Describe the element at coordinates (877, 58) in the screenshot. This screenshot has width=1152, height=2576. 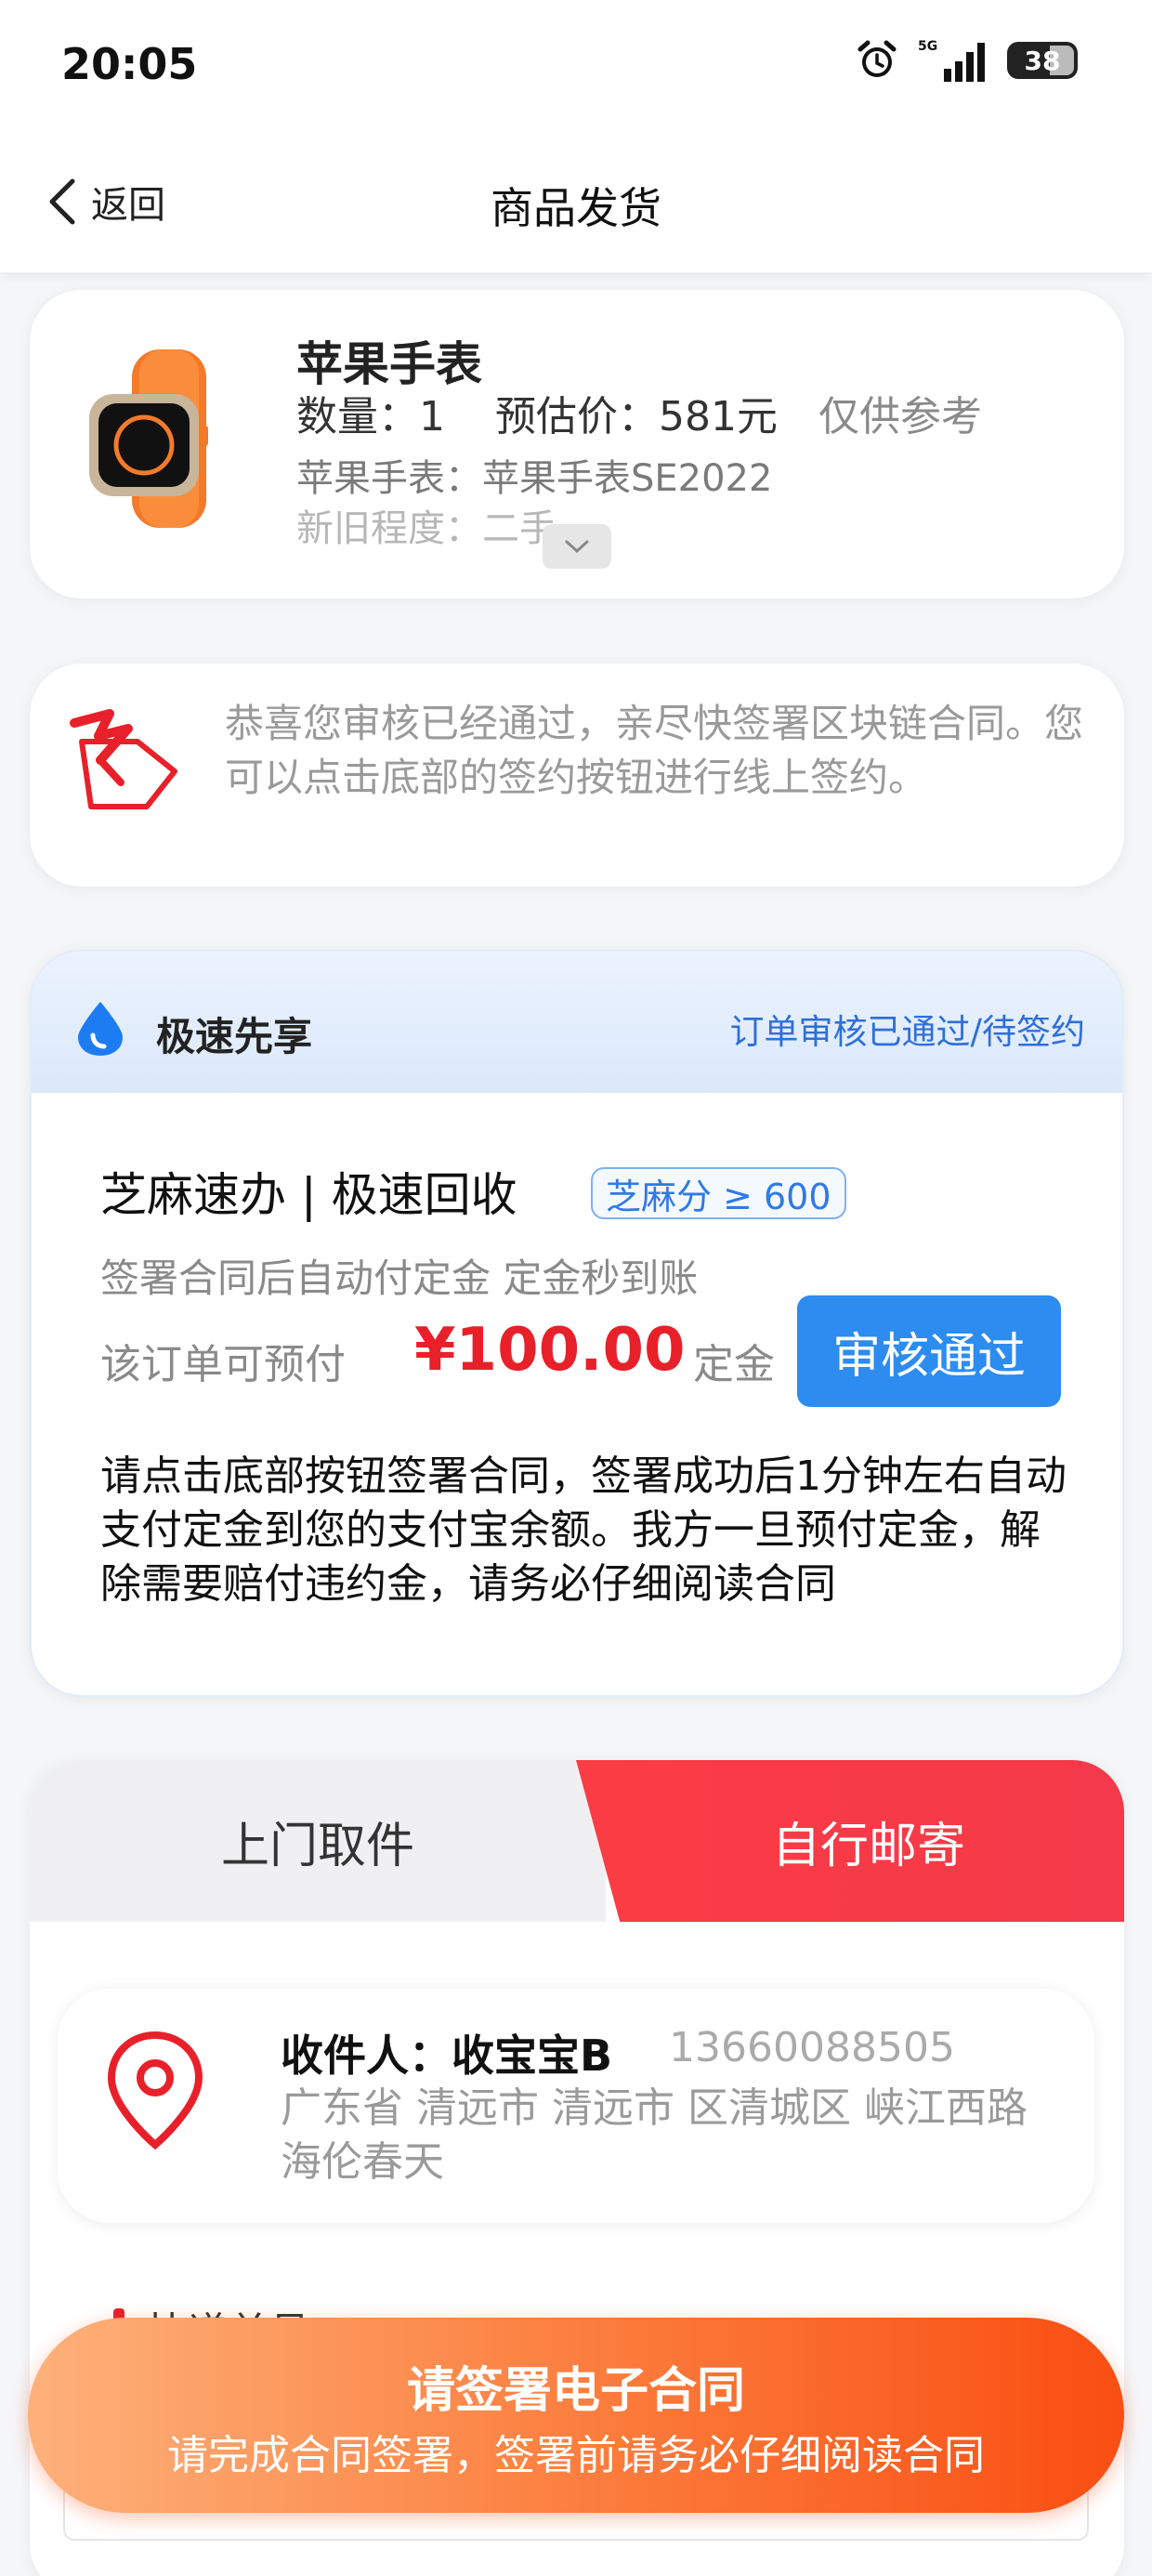
I see `alarm-icon` at that location.